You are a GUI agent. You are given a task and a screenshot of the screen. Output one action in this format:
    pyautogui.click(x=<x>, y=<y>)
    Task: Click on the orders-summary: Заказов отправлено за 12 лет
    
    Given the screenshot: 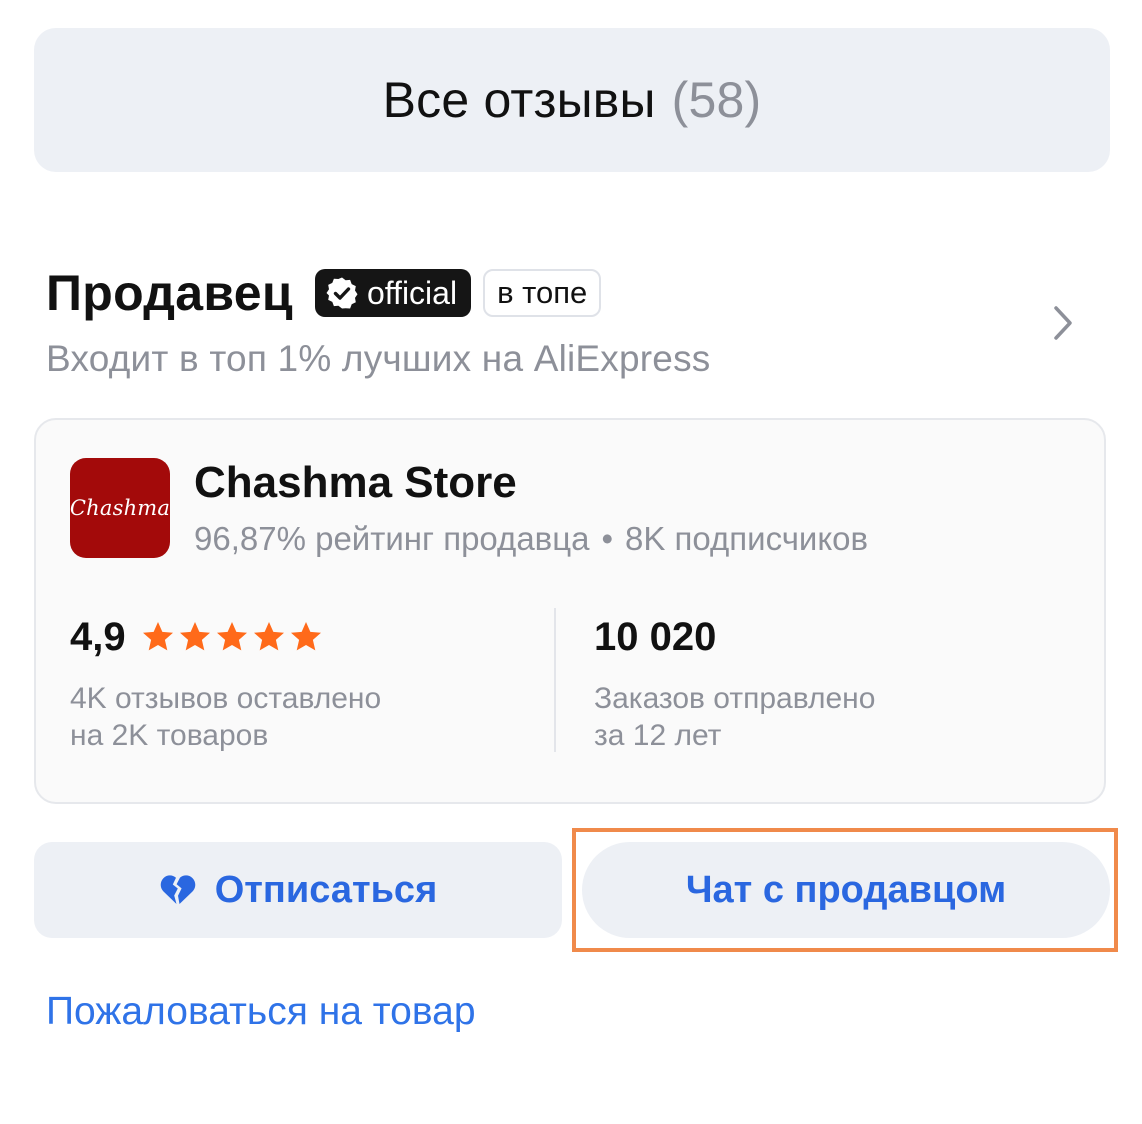 What is the action you would take?
    pyautogui.click(x=829, y=717)
    